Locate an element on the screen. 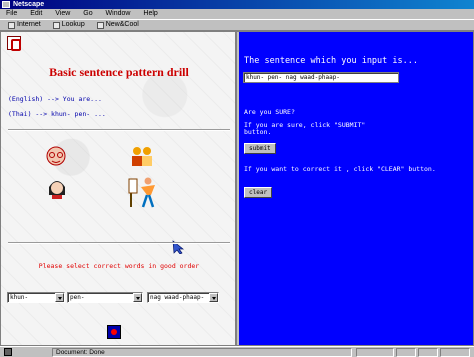 Image resolution: width=474 pixels, height=357 pixels. new-cool-button: New&Cool is located at coordinates (117, 25).